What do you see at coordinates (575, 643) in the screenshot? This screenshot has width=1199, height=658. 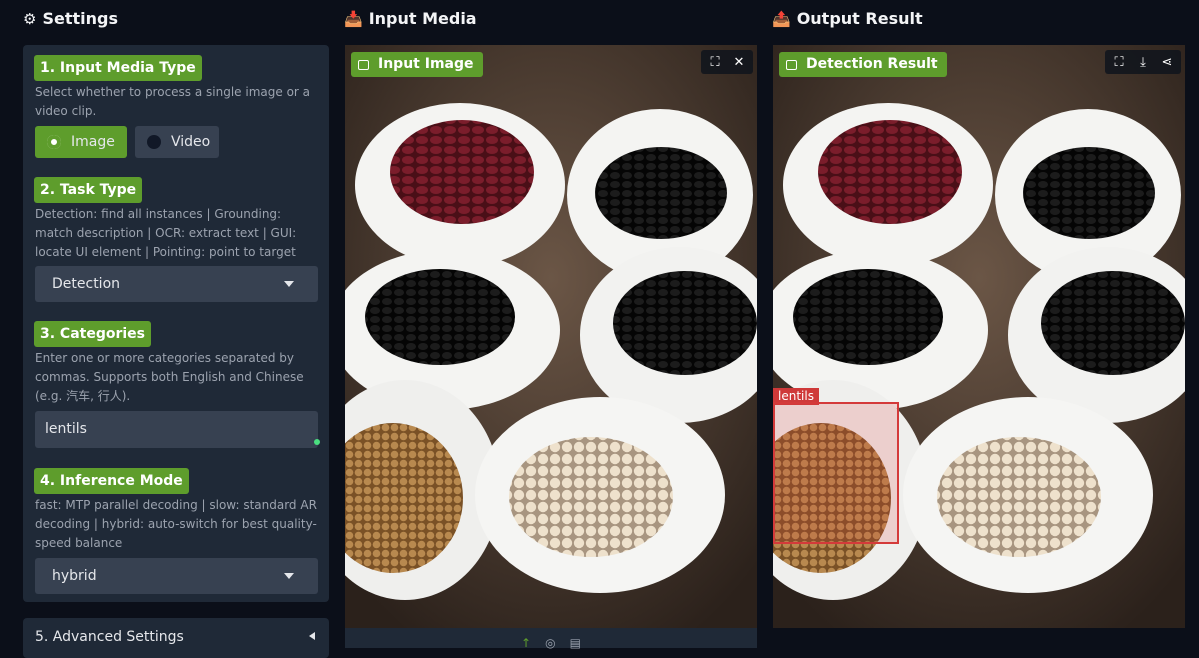 I see `clipboard-icon: ▤` at bounding box center [575, 643].